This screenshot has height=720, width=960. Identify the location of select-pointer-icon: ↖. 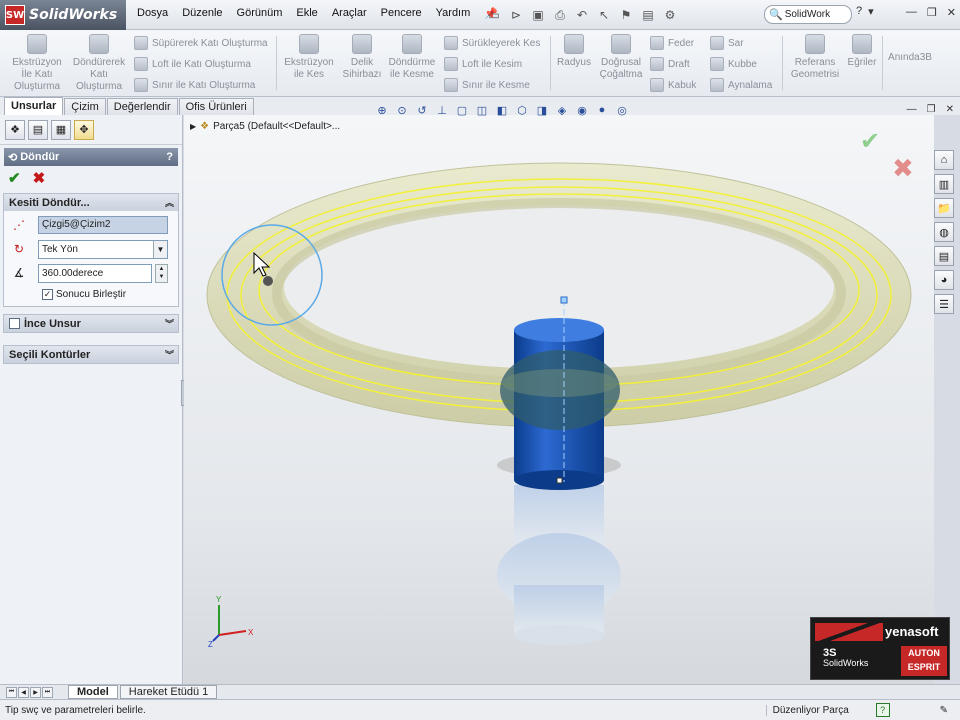
(604, 15).